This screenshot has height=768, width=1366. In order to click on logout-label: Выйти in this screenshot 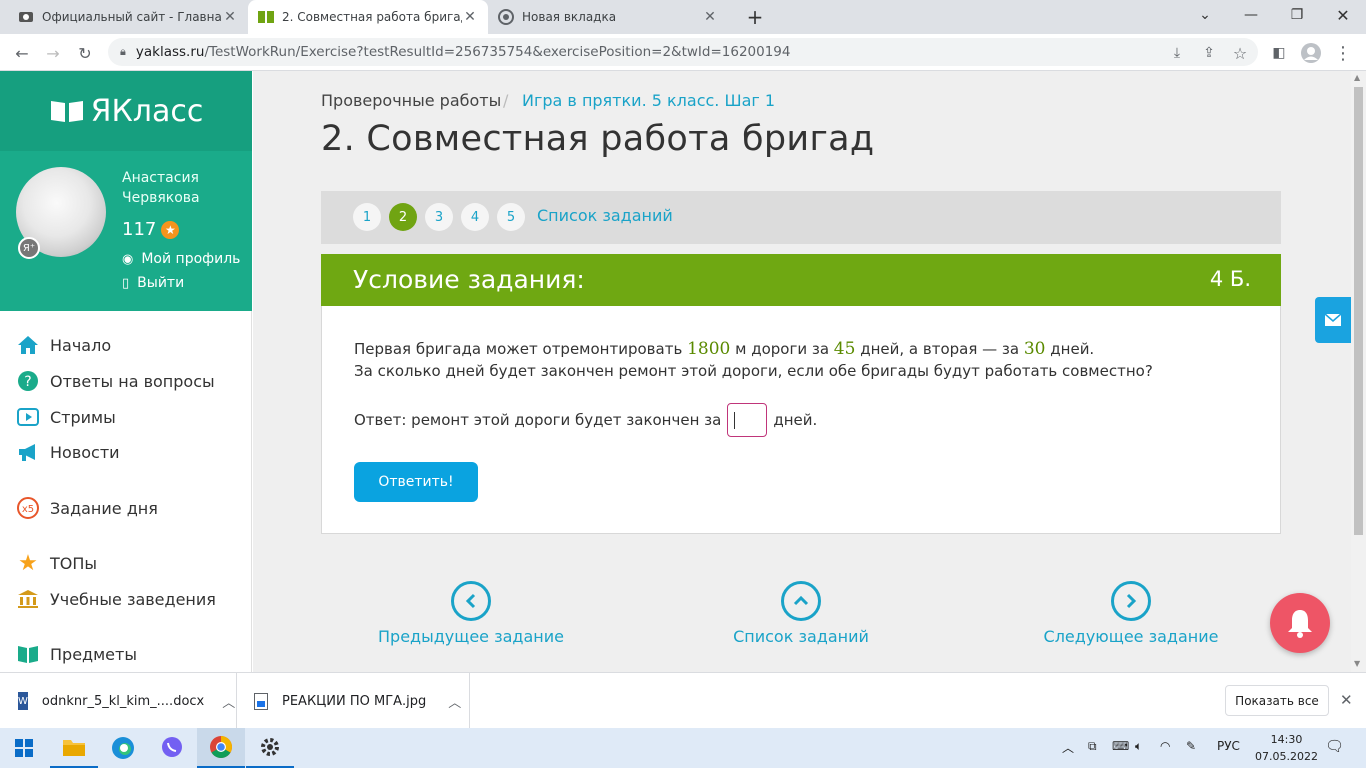, I will do `click(161, 283)`.